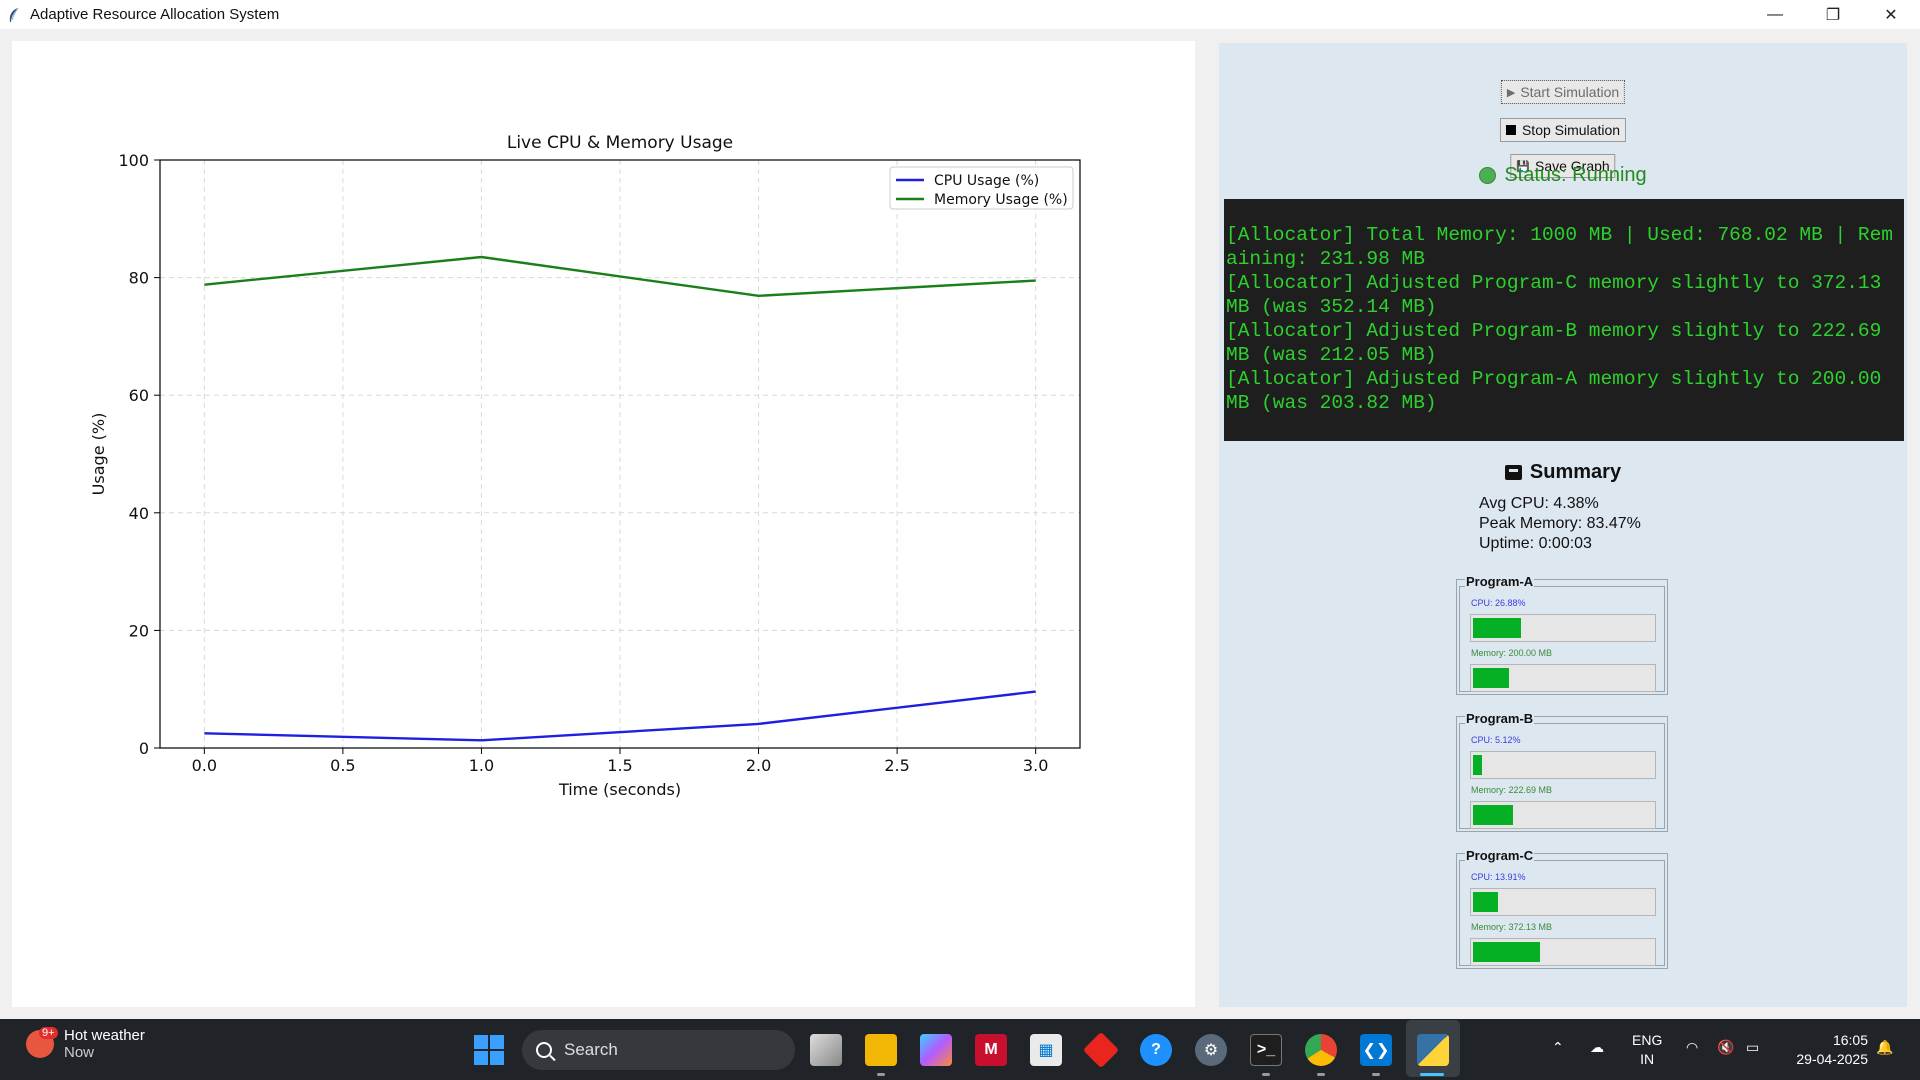 The height and width of the screenshot is (1080, 1920). Describe the element at coordinates (1752, 1047) in the screenshot. I see `battery-icon: ▭` at that location.